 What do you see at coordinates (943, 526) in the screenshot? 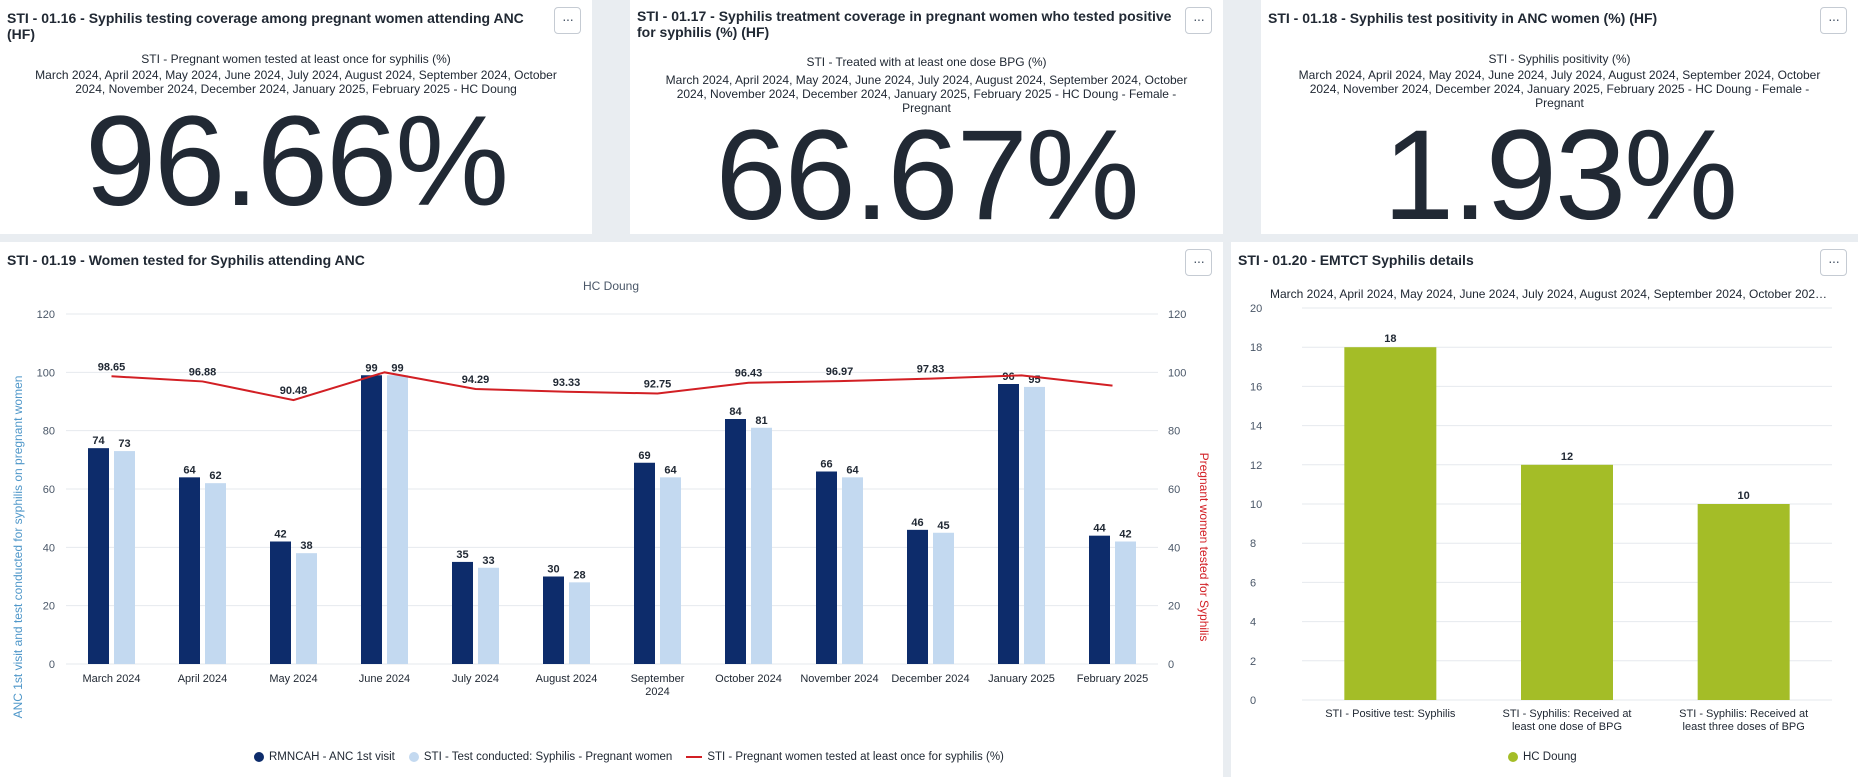
I see `bar-value-label: 45` at bounding box center [943, 526].